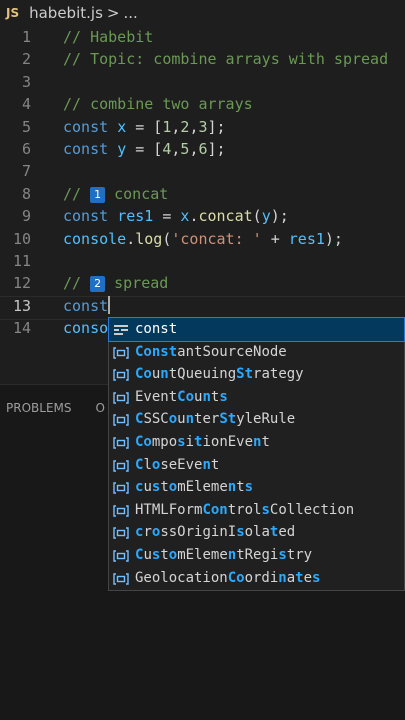  I want to click on label-text: Geolocation, so click(181, 577).